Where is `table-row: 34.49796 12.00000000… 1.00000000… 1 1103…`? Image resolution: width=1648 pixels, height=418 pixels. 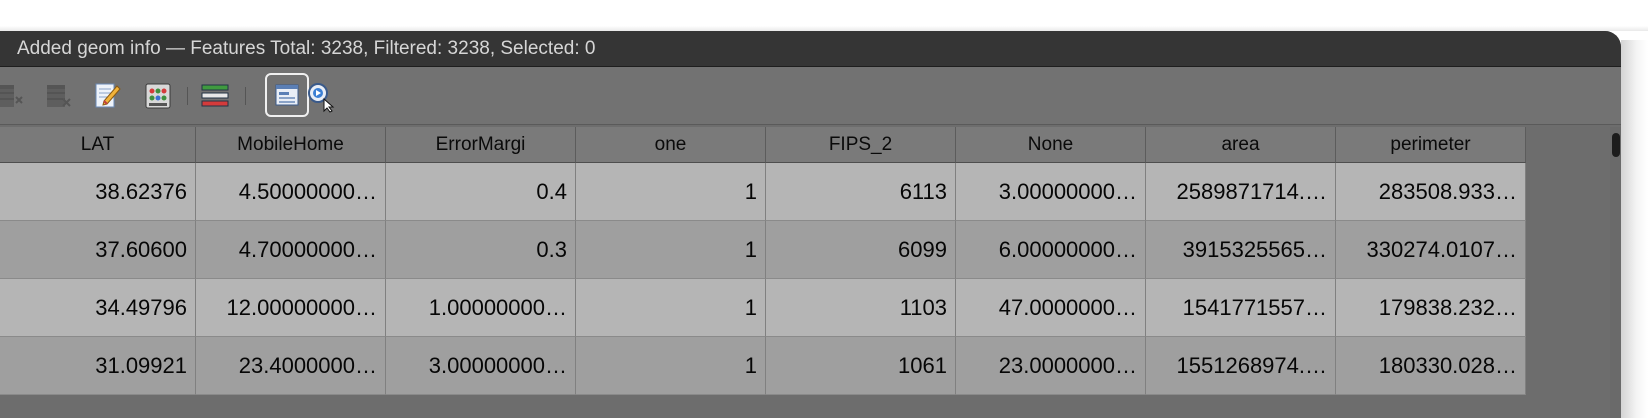 table-row: 34.49796 12.00000000… 1.00000000… 1 1103… is located at coordinates (805, 308).